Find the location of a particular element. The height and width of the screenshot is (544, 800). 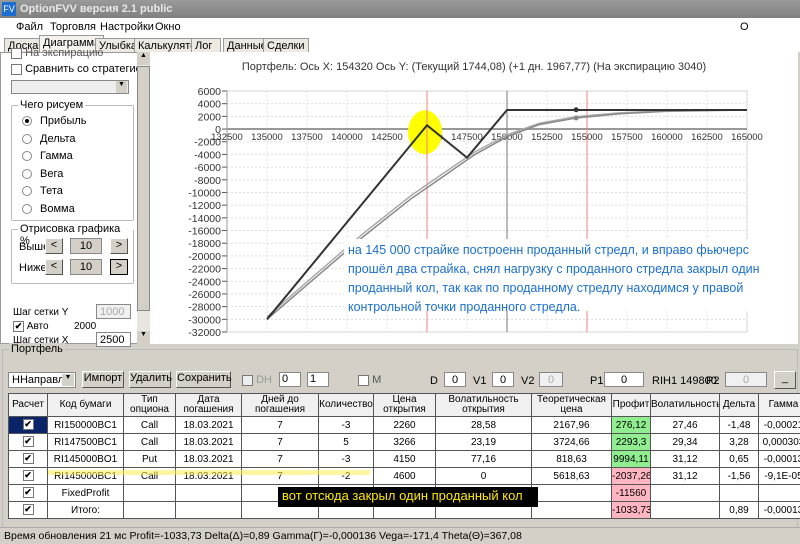

above-increase-button: > is located at coordinates (119, 246).